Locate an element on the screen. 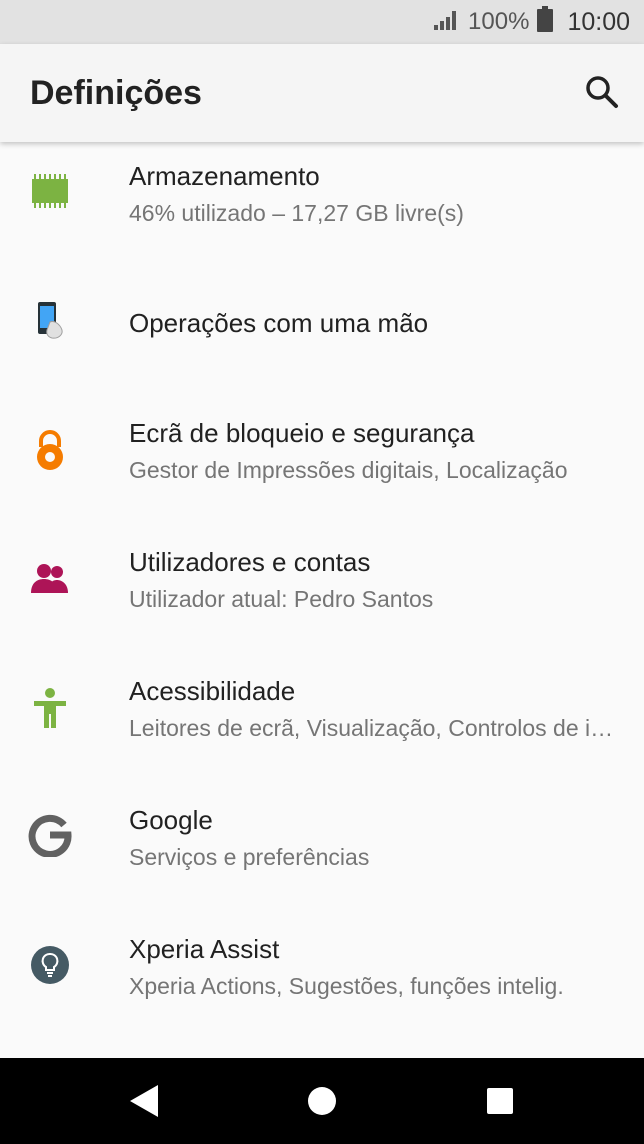 Image resolution: width=644 pixels, height=1144 pixels. back-button is located at coordinates (144, 1101).